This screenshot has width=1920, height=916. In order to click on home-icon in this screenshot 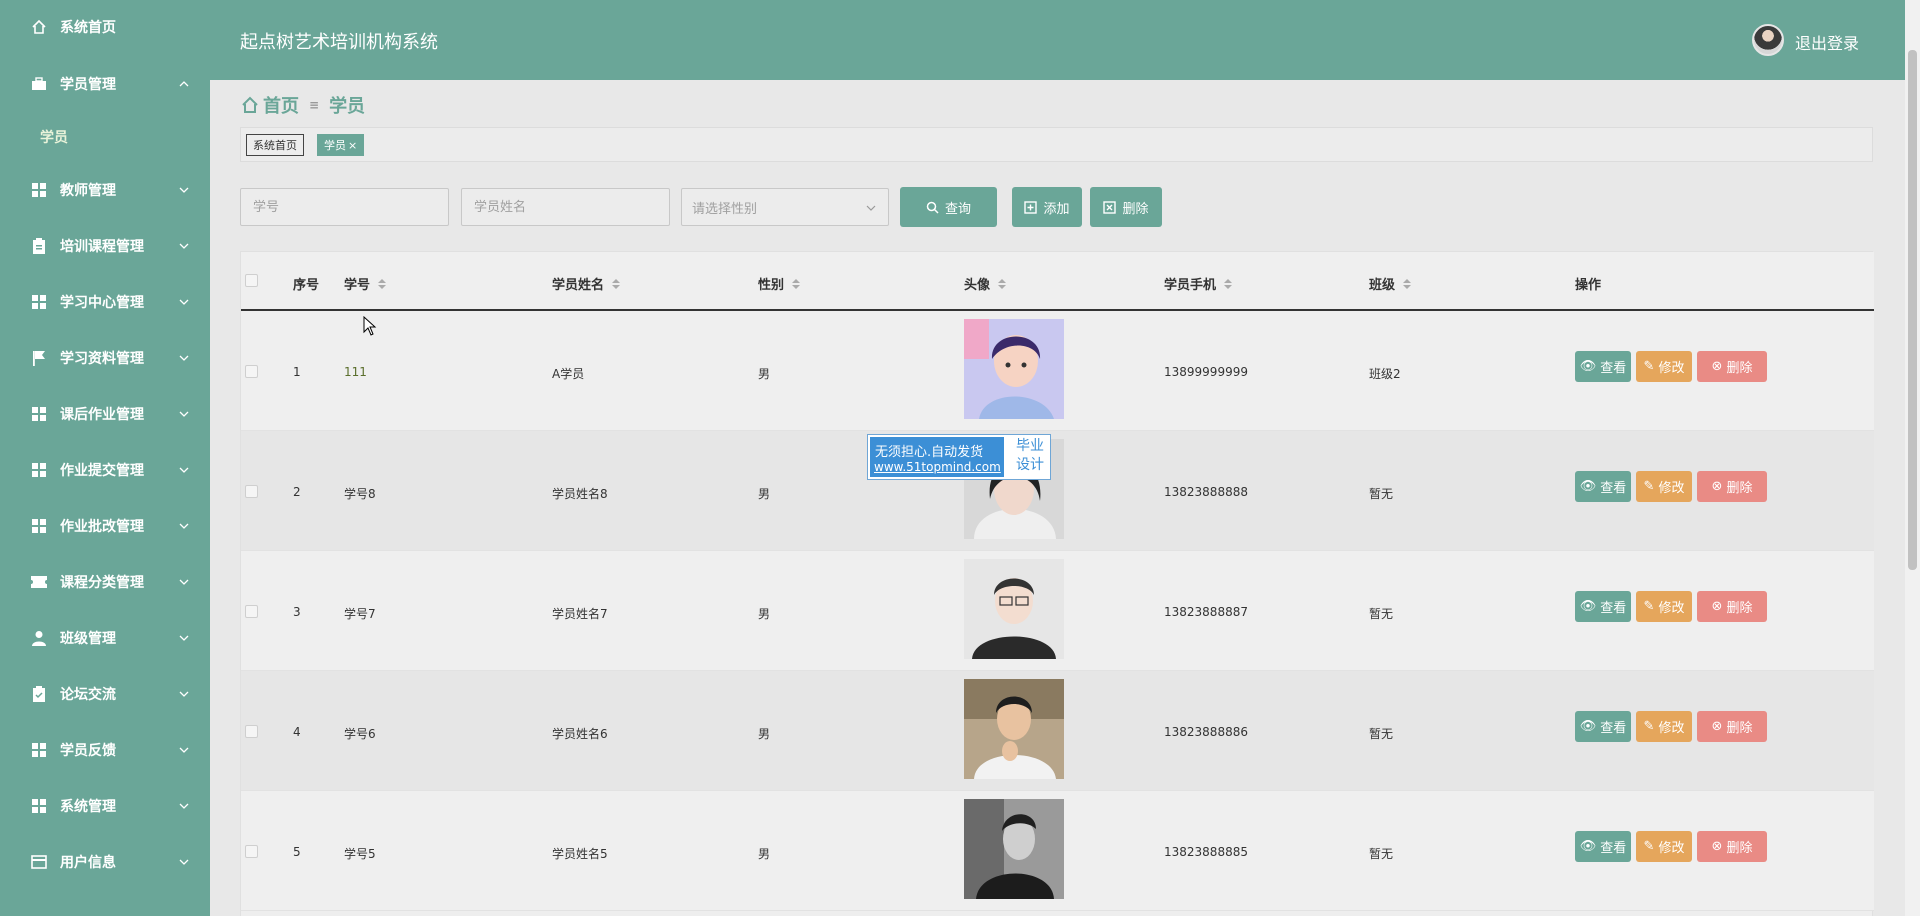, I will do `click(250, 104)`.